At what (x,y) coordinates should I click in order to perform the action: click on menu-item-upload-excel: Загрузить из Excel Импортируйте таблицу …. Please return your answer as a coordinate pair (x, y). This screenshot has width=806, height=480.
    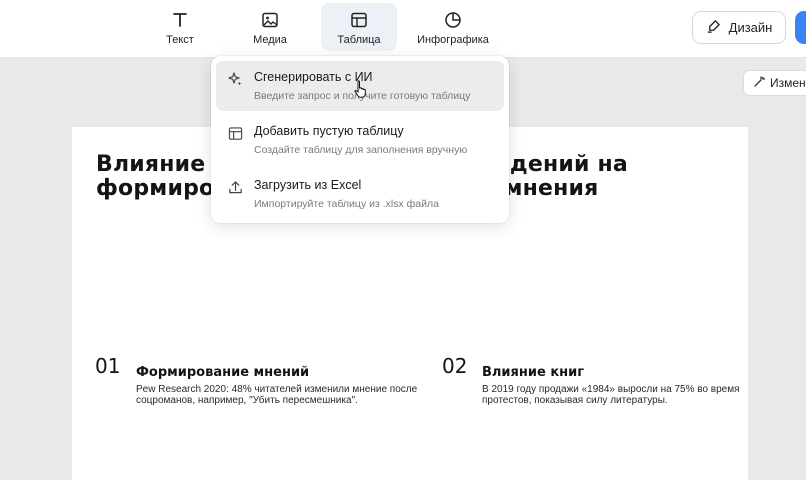
    Looking at the image, I should click on (360, 194).